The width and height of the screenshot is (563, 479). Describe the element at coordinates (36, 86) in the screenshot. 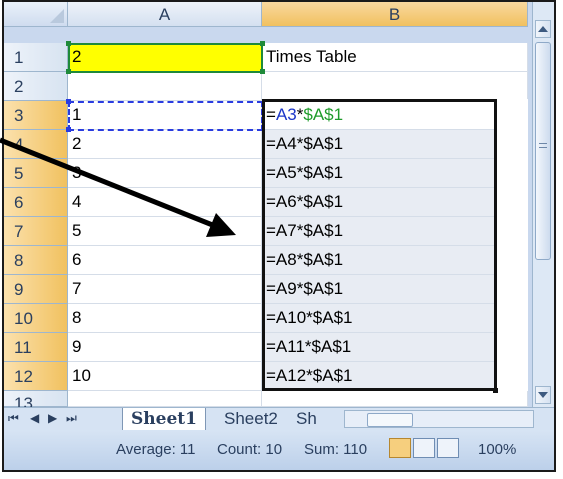

I see `row-header-2: 2` at that location.